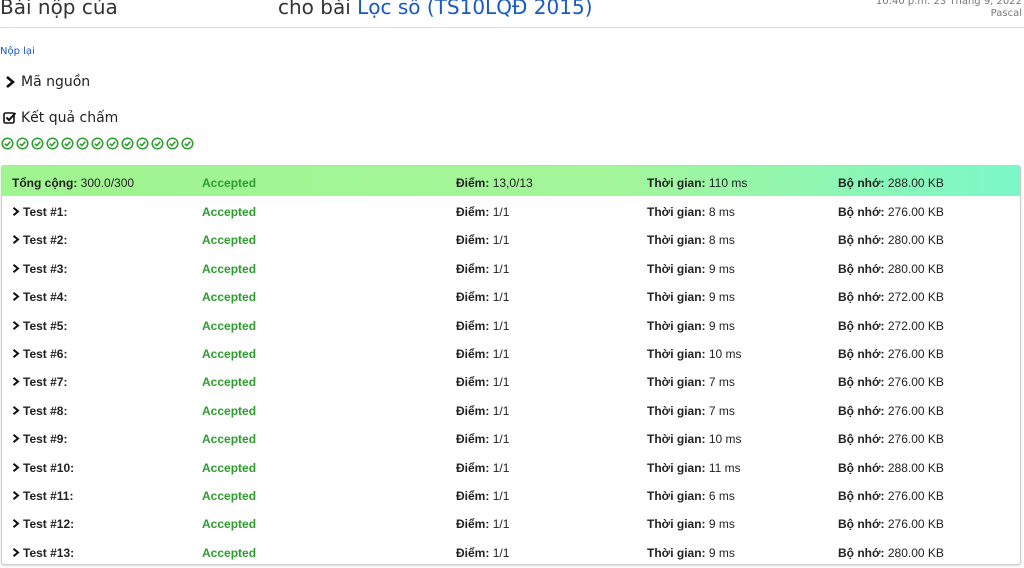 The width and height of the screenshot is (1024, 568). I want to click on problem-link: Lọc số (TS10LQĐ 2015), so click(474, 9).